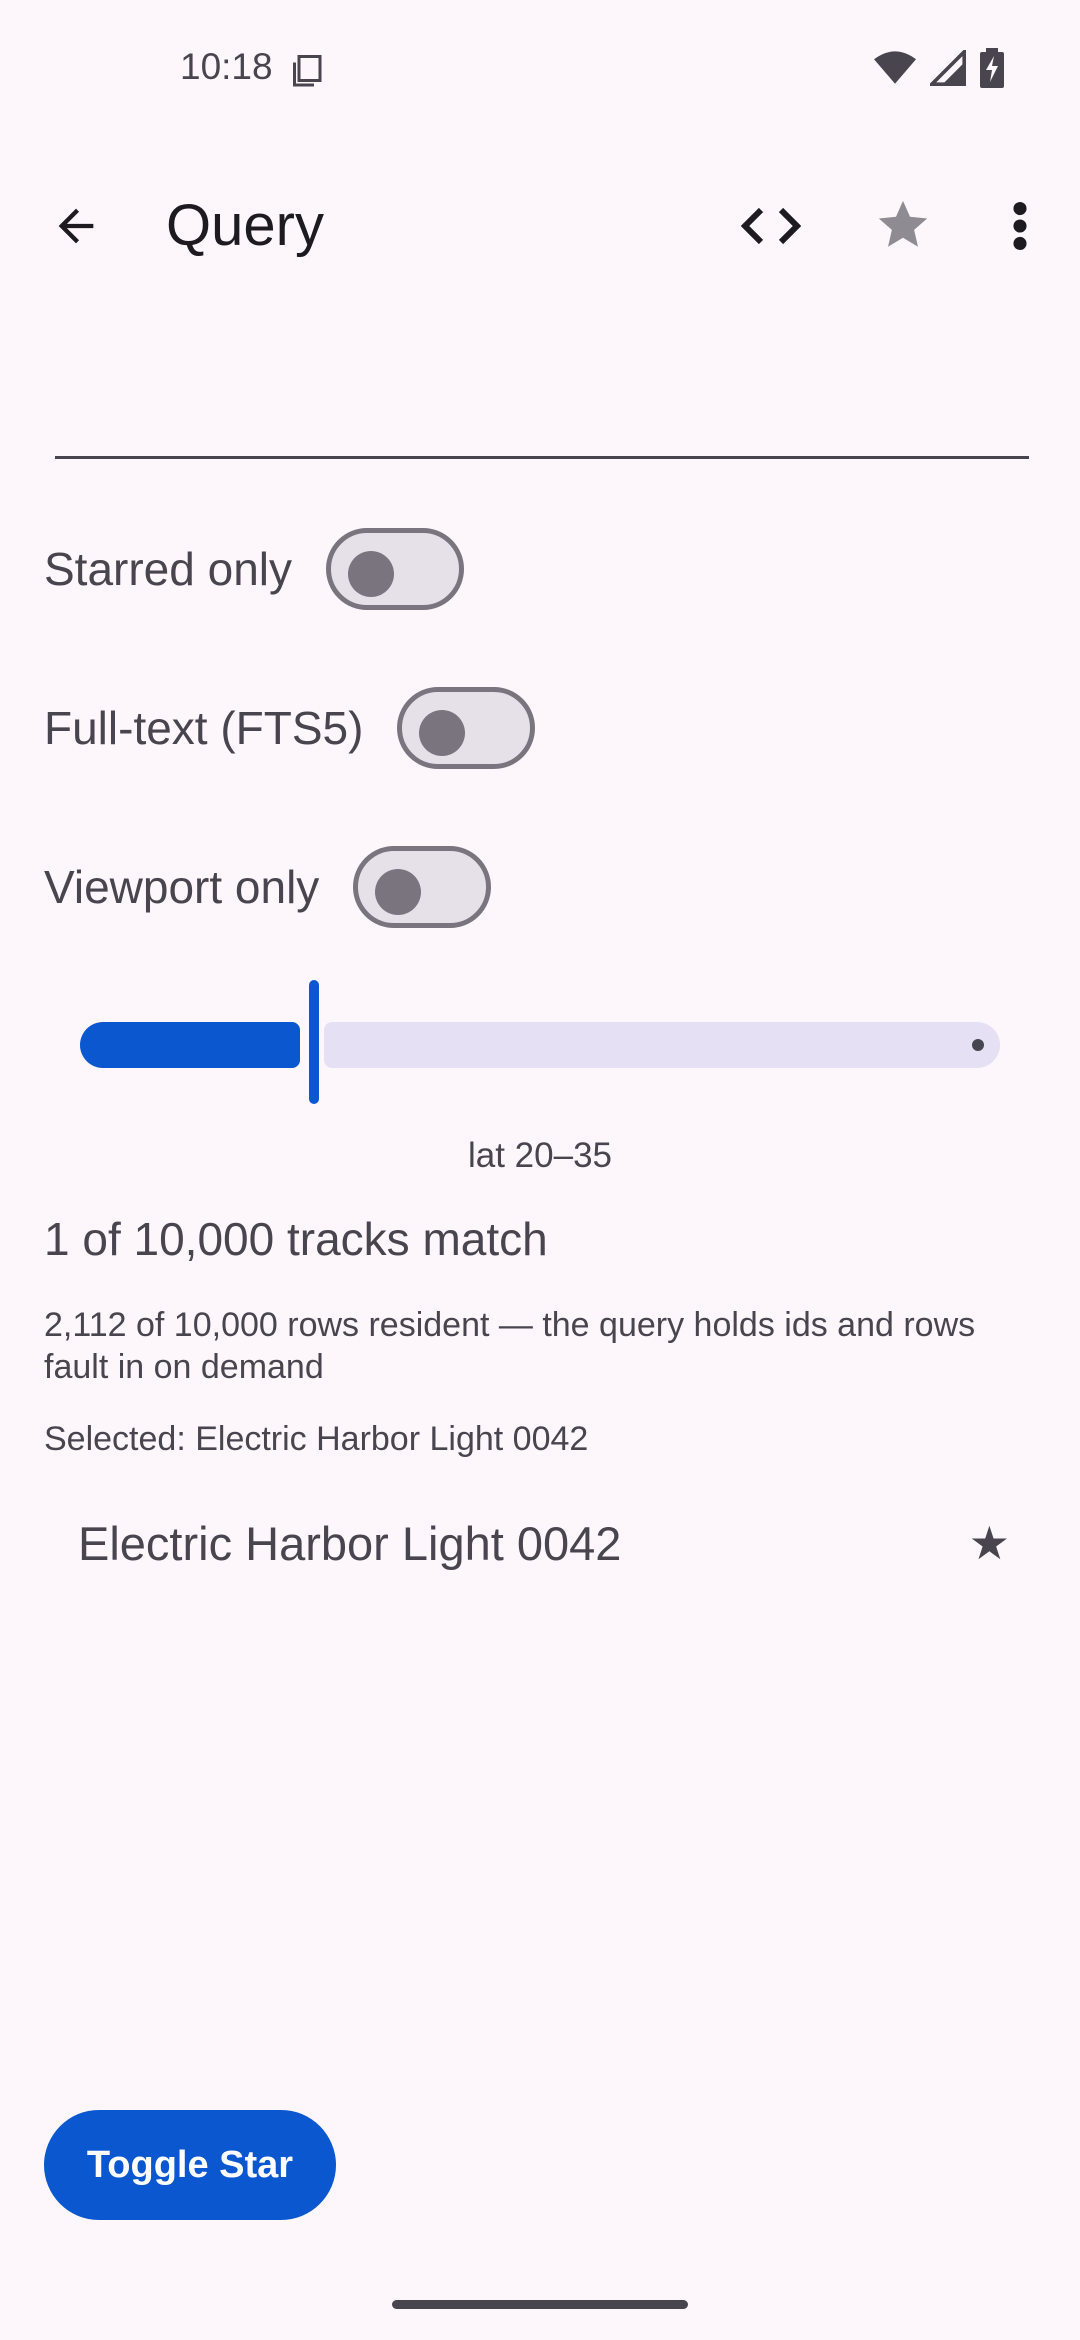 The height and width of the screenshot is (2340, 1080). What do you see at coordinates (989, 1543) in the screenshot?
I see `starred-icon: ★` at bounding box center [989, 1543].